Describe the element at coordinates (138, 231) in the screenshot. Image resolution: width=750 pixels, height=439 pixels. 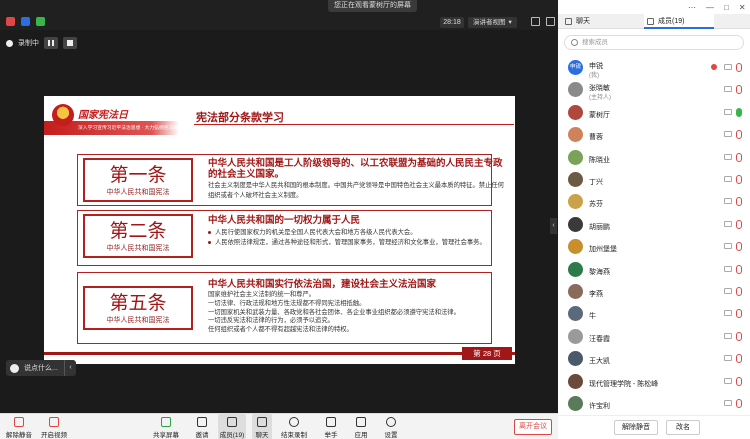
I see `article-title: 第二条` at that location.